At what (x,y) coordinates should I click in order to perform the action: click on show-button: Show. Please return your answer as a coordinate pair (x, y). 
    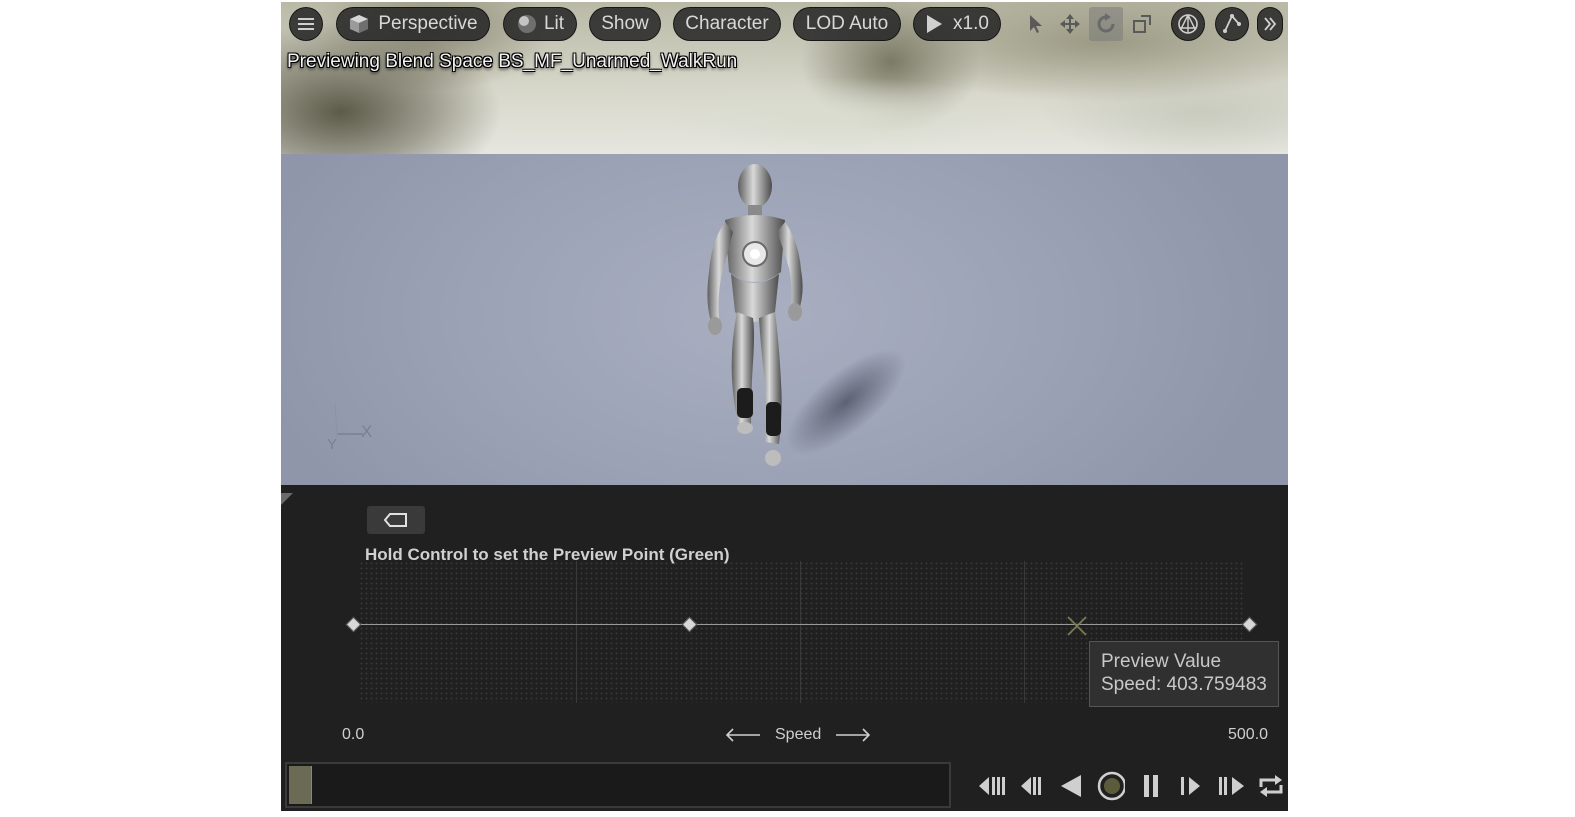
    Looking at the image, I should click on (625, 24).